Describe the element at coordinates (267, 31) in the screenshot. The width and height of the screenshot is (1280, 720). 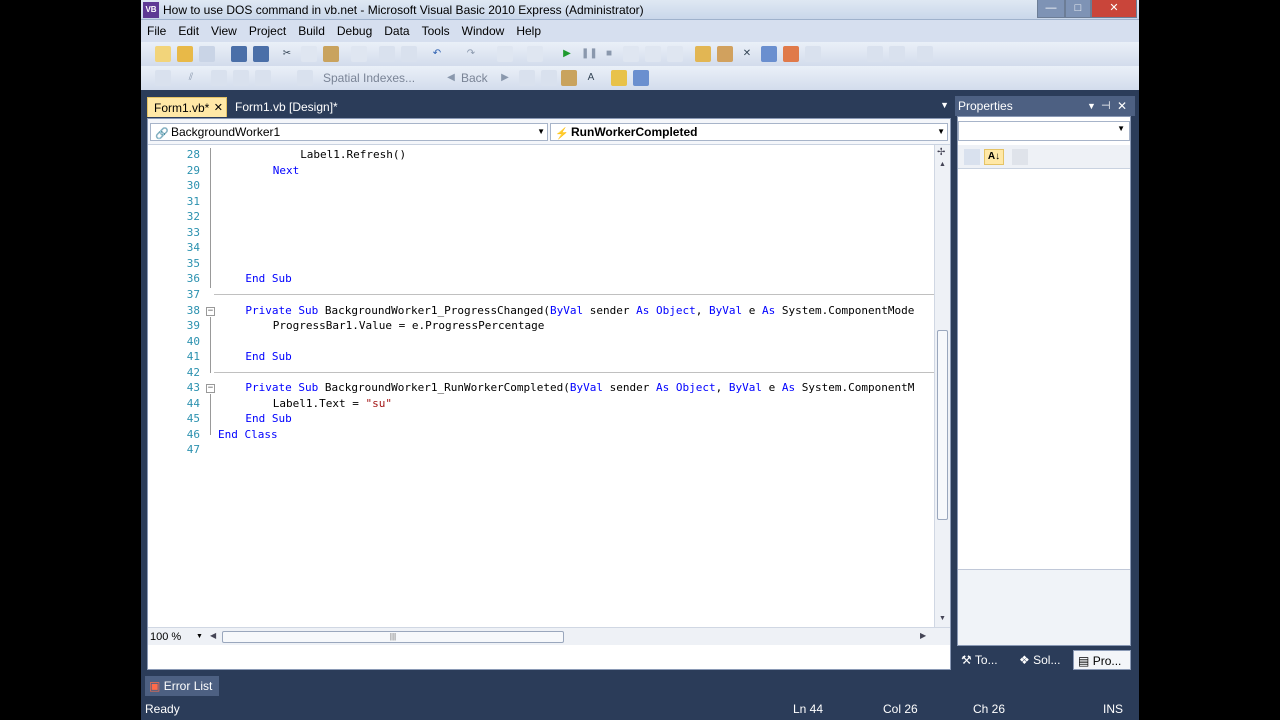
I see `menu-project: Project` at that location.